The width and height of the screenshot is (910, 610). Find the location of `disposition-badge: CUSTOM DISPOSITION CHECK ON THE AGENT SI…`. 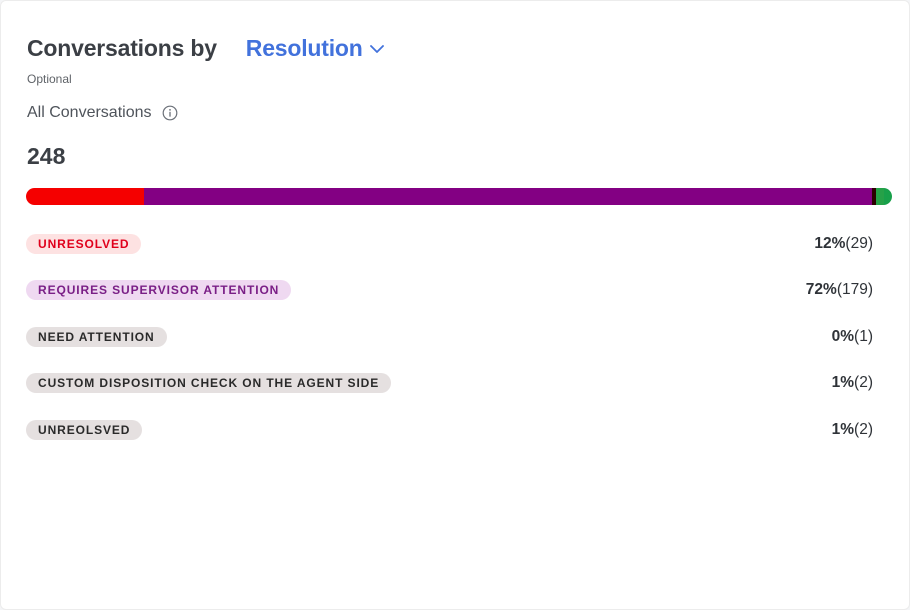

disposition-badge: CUSTOM DISPOSITION CHECK ON THE AGENT SI… is located at coordinates (209, 383).